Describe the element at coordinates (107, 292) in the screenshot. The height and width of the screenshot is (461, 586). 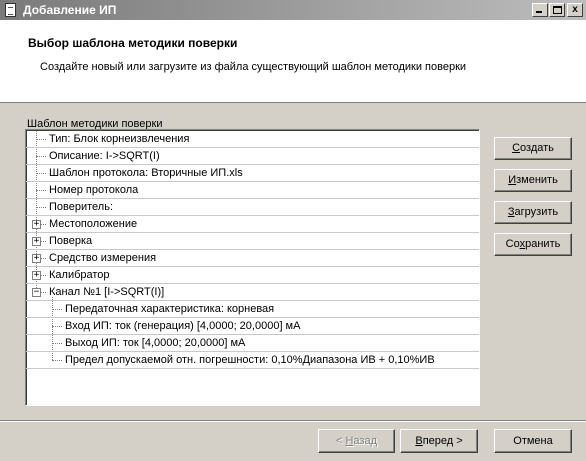
I see `tree-item-label: Канал №1 [I->SQRT(I)]` at that location.